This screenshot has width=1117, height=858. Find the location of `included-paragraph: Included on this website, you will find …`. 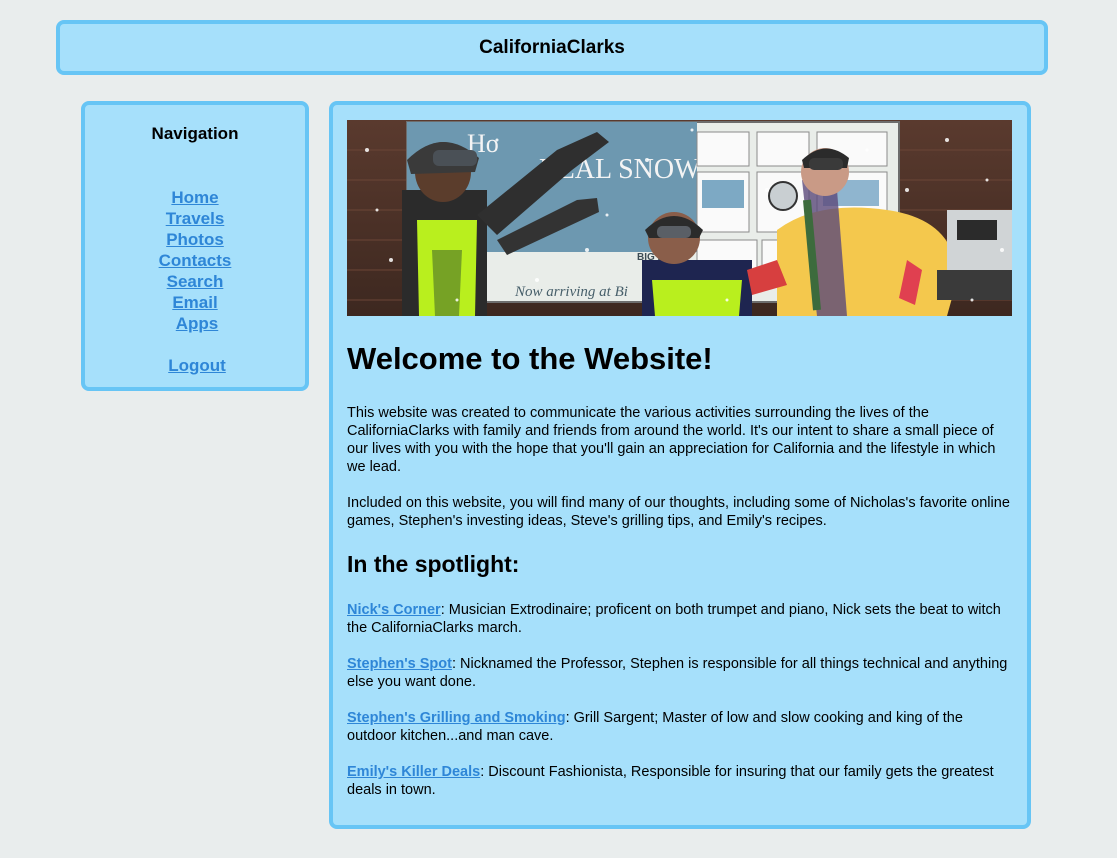

included-paragraph: Included on this website, you will find … is located at coordinates (678, 512).